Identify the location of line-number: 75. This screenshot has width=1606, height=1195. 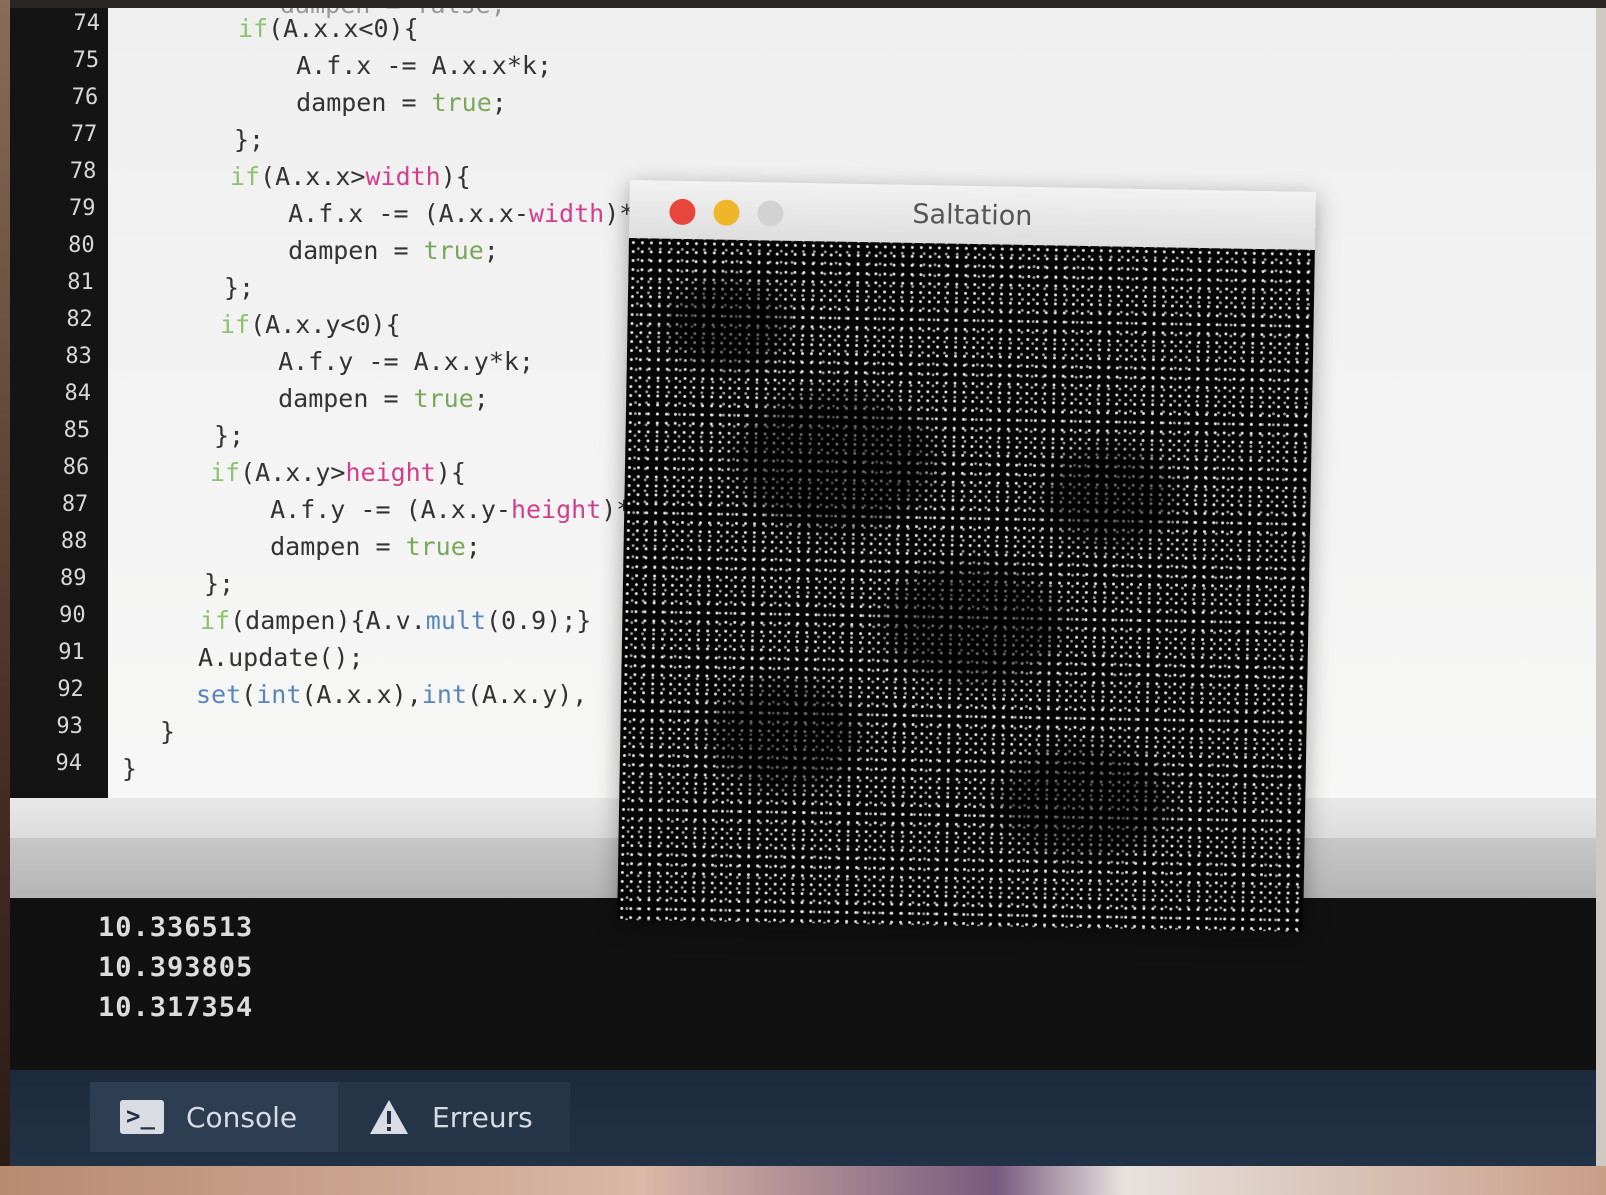
(86, 60).